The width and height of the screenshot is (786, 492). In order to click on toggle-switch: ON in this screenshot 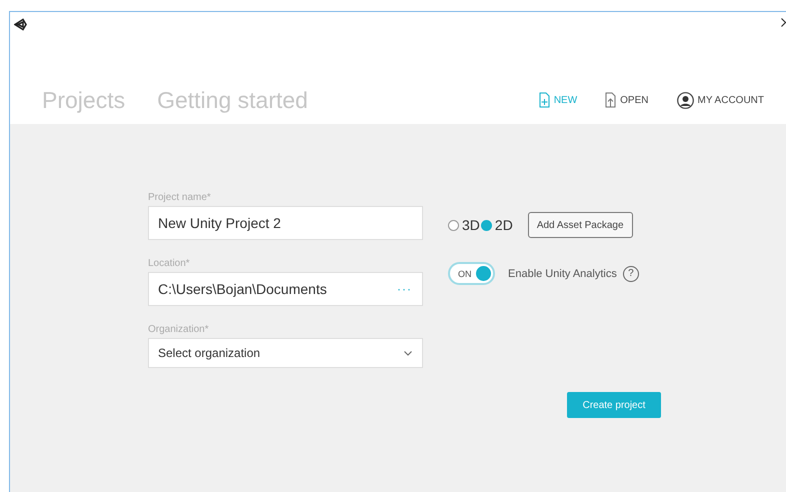, I will do `click(471, 273)`.